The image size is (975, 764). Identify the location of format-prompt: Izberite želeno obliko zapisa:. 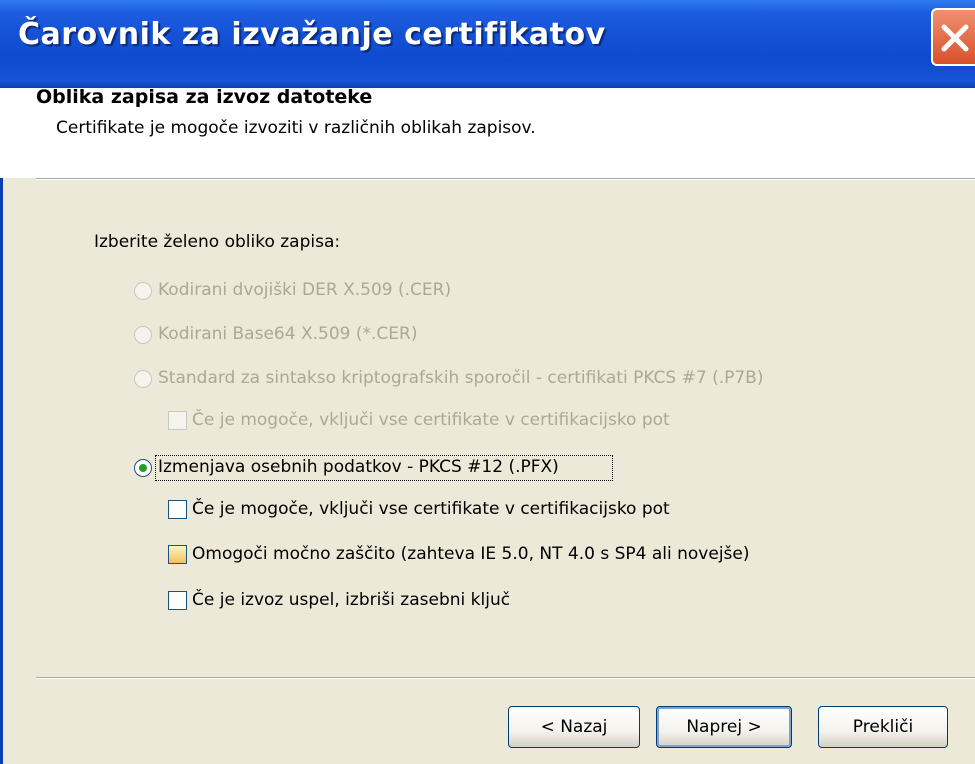
(217, 242).